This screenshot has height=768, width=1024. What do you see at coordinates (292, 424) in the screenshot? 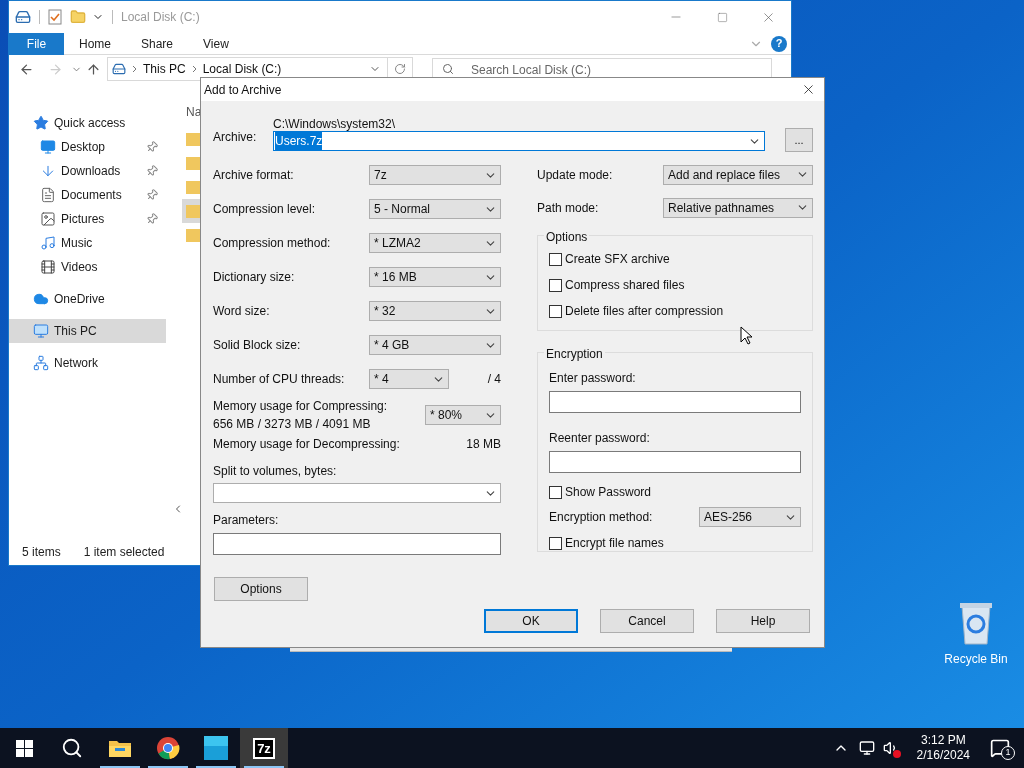
I see `memory-usage: 656 MB / 3273 MB / 4091 MB` at bounding box center [292, 424].